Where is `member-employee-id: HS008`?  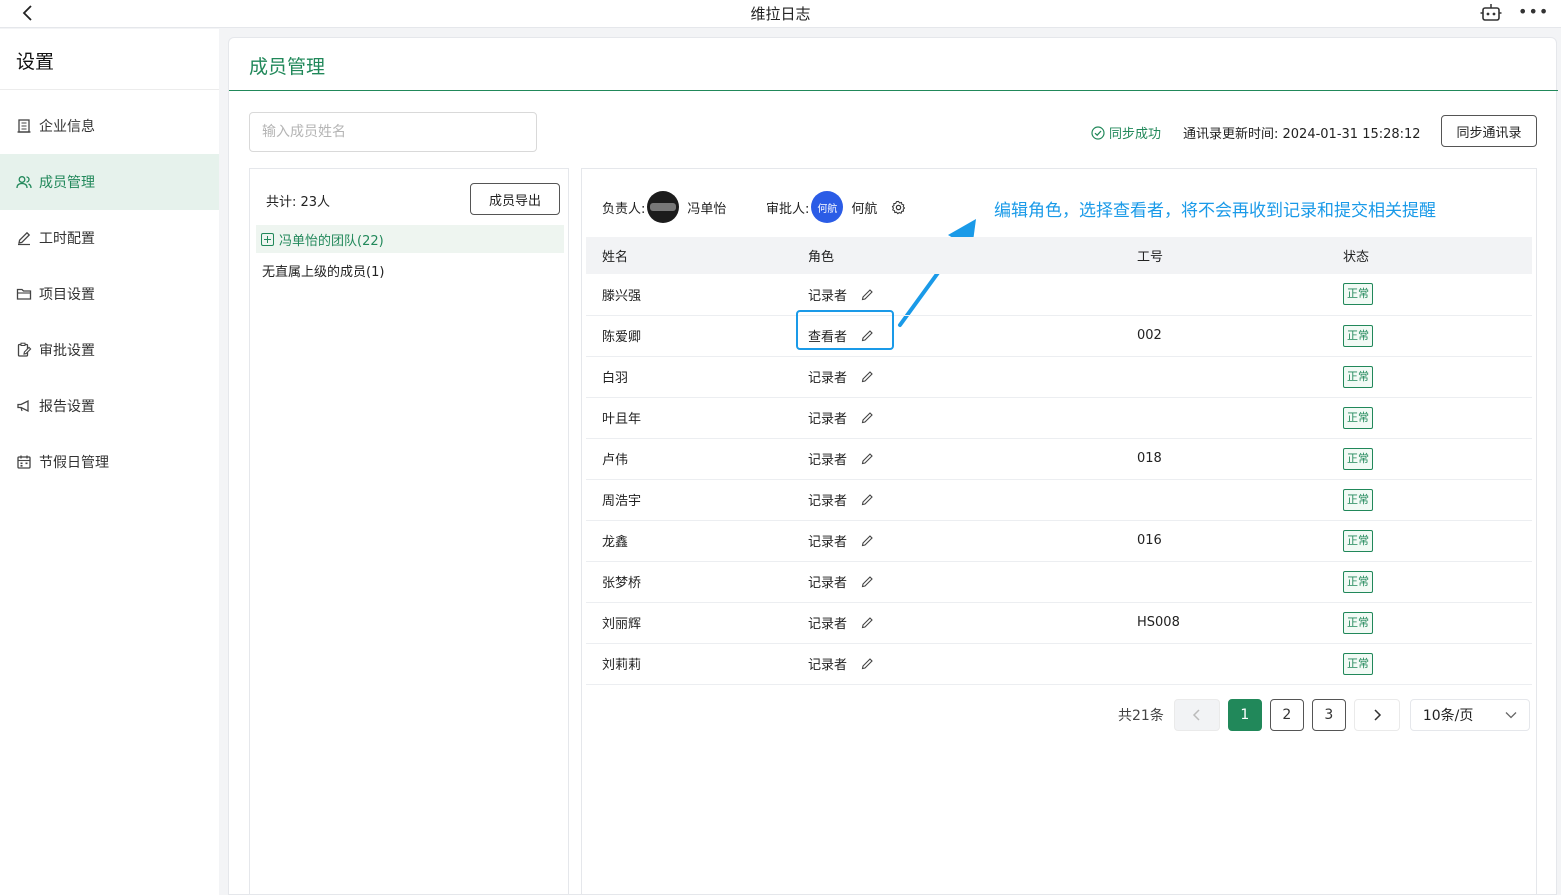
member-employee-id: HS008 is located at coordinates (1158, 622).